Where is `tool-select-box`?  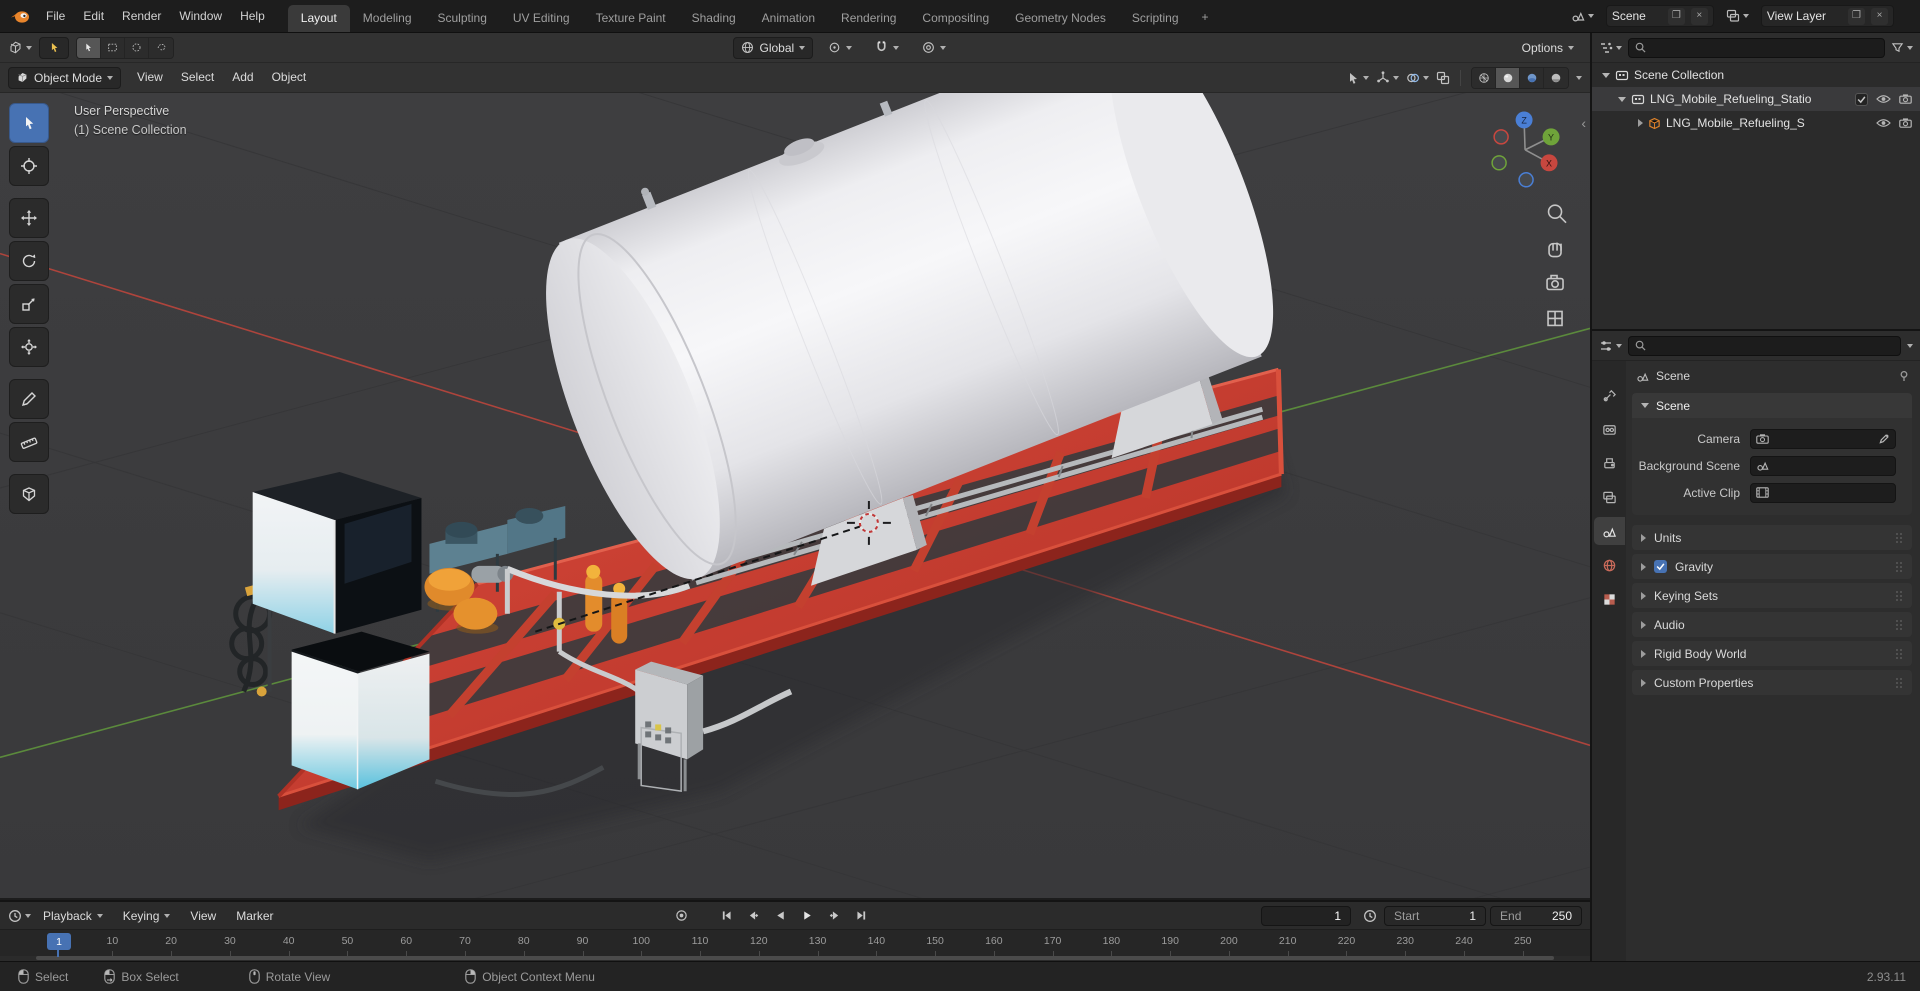 tool-select-box is located at coordinates (29, 123).